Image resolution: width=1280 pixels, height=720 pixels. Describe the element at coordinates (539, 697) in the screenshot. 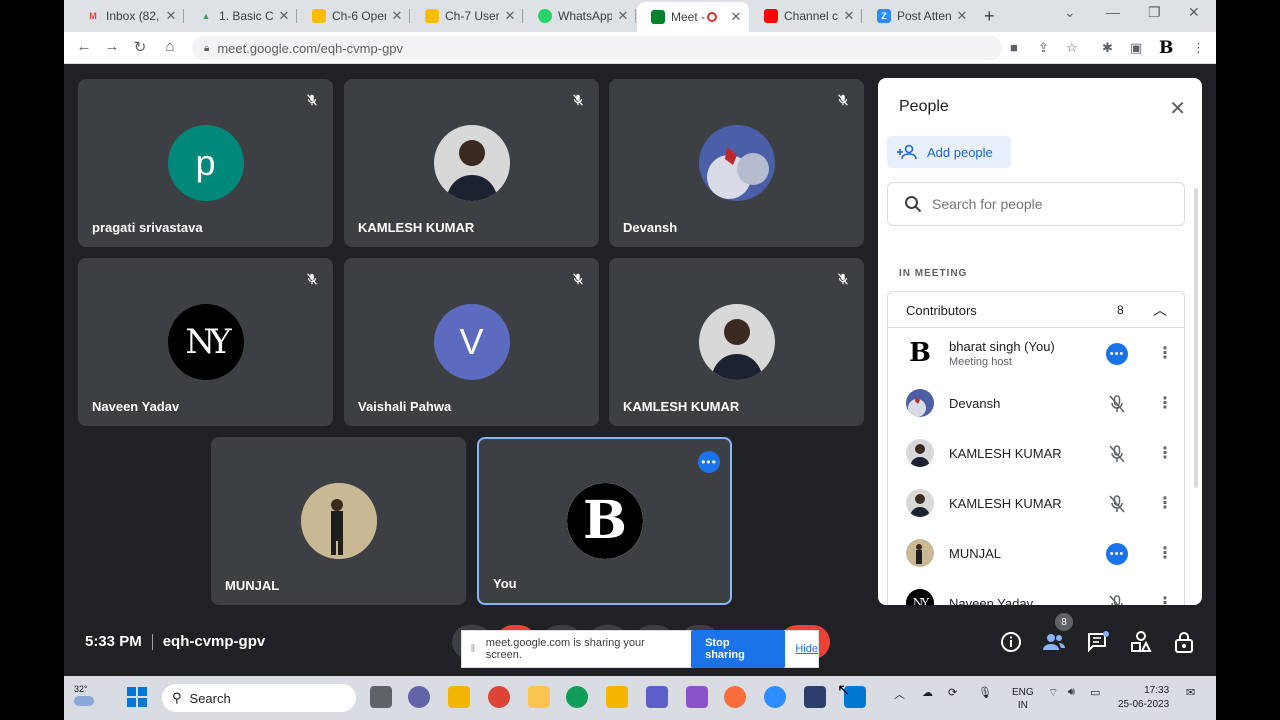

I see `file-explorer-icon` at that location.